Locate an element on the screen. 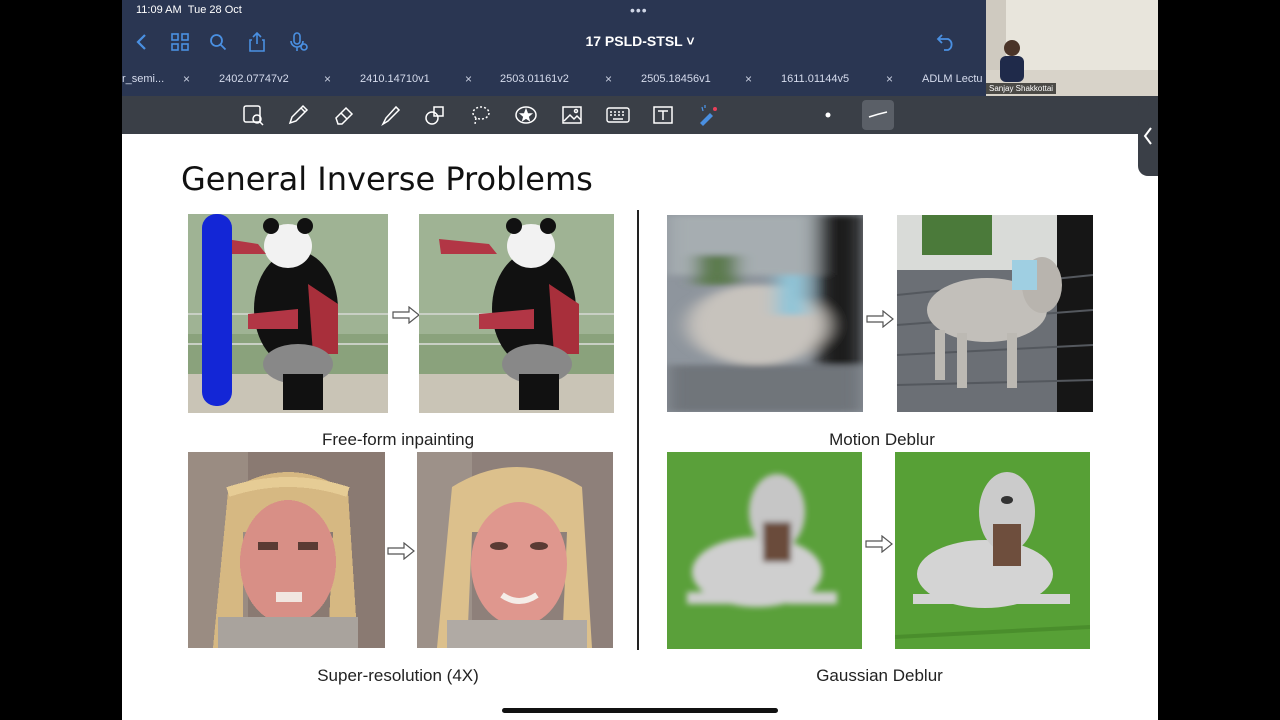 This screenshot has width=1280, height=720. caption-gaussian-deblur: Gaussian Deblur is located at coordinates (879, 675).